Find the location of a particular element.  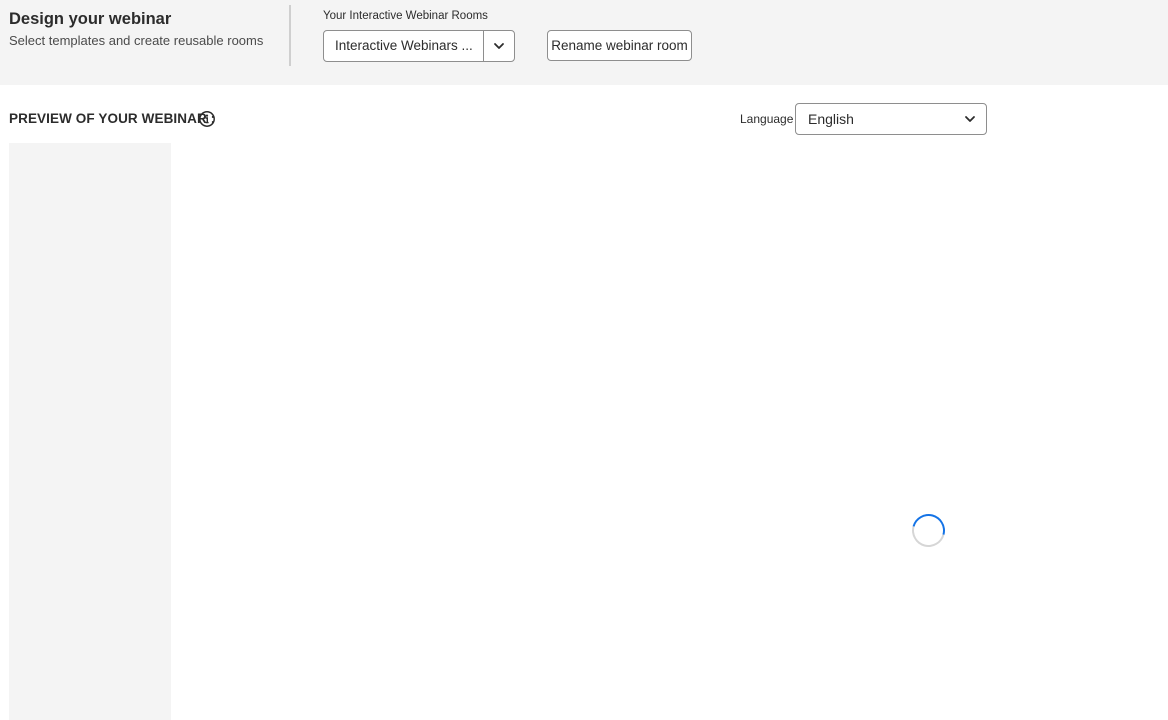

loading-spinner is located at coordinates (928, 530).